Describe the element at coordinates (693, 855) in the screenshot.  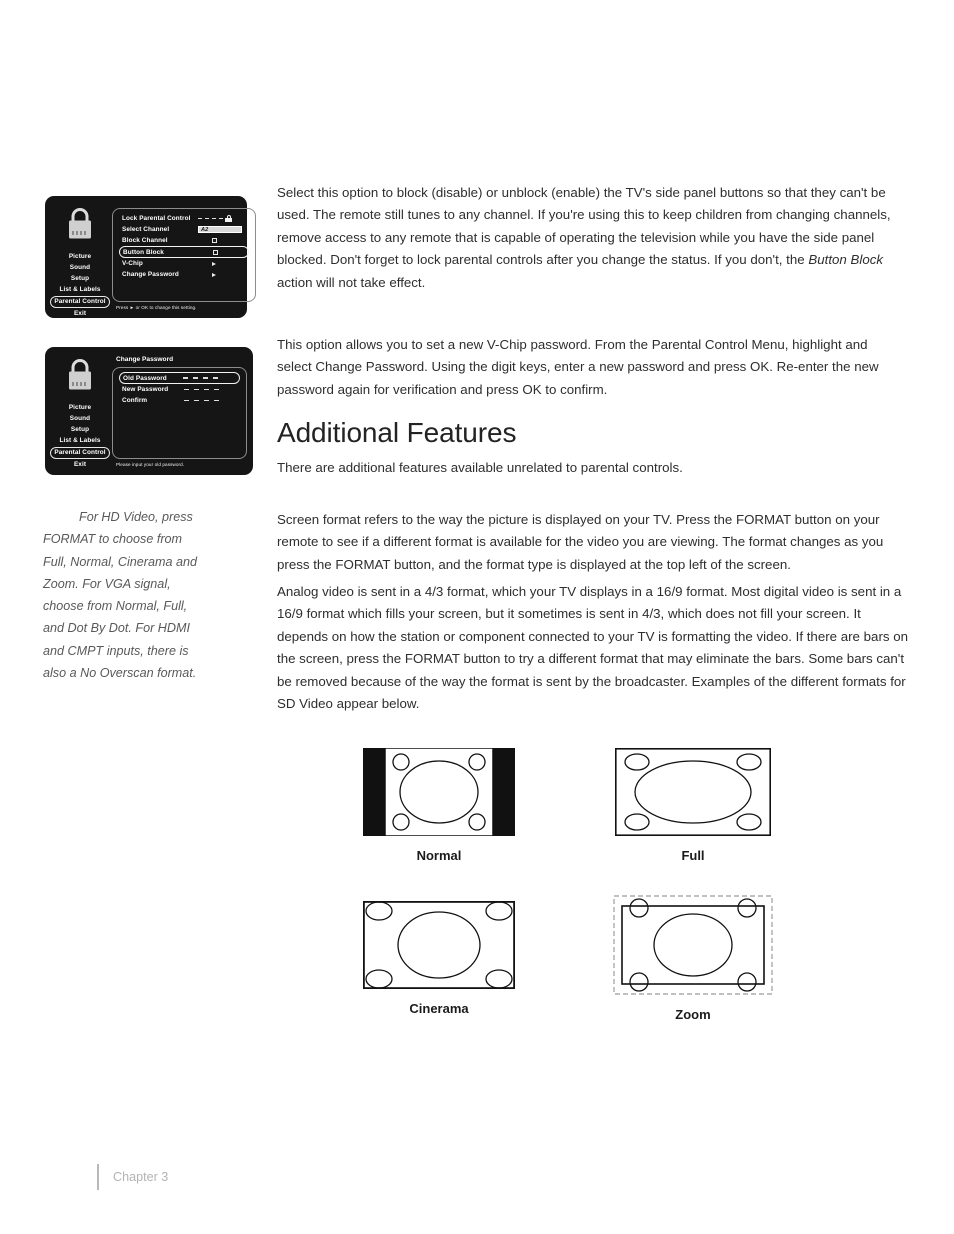
I see `format-caption-full: Full` at that location.